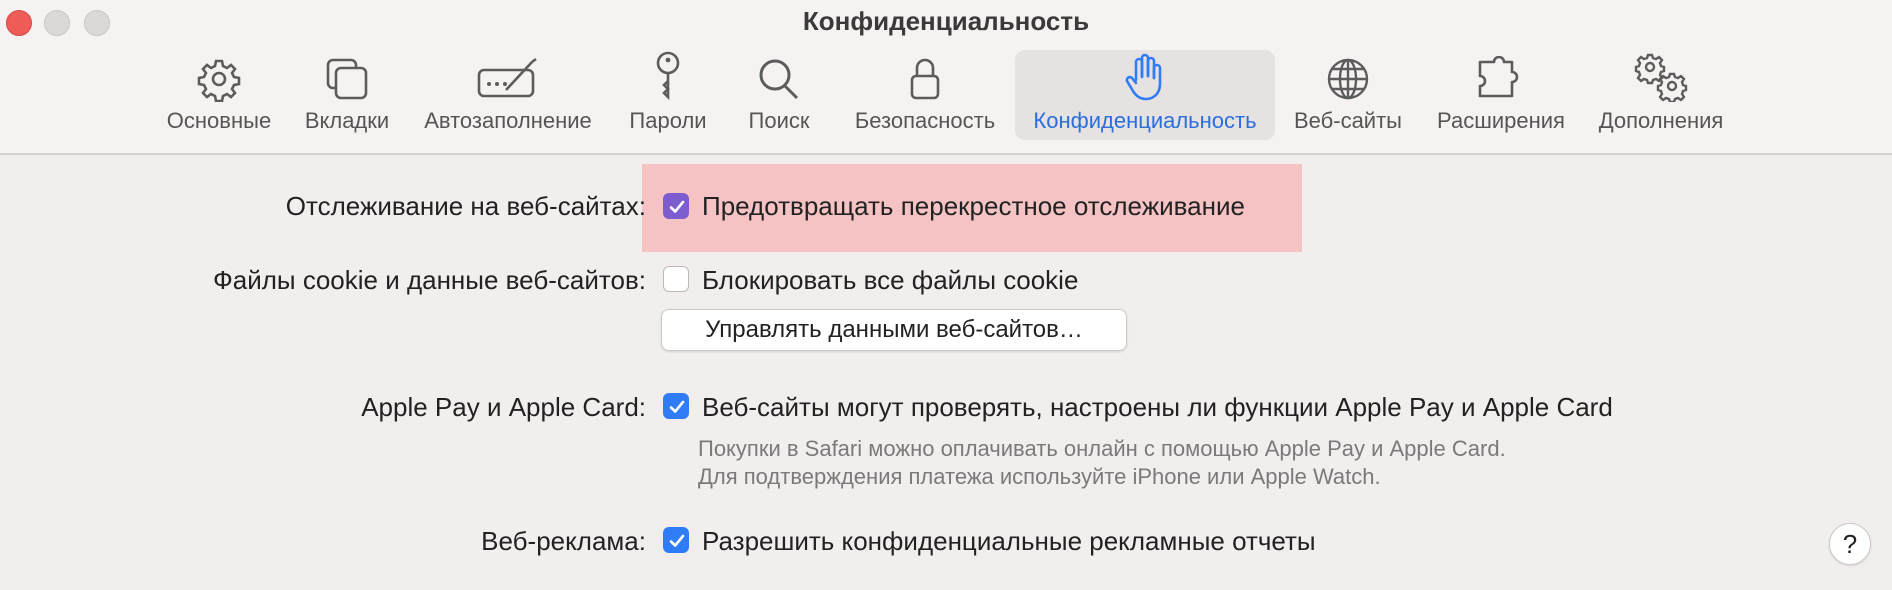 This screenshot has height=590, width=1892. What do you see at coordinates (890, 280) in the screenshot?
I see `block-cookies-text: Блокировать все файлы cookie` at bounding box center [890, 280].